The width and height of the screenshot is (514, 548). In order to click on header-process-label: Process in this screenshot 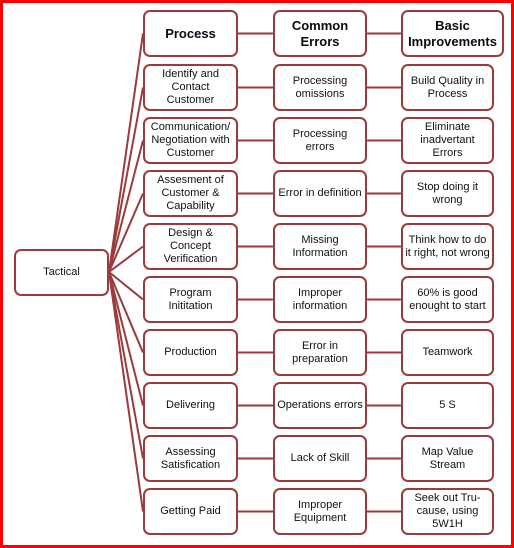, I will do `click(190, 33)`.